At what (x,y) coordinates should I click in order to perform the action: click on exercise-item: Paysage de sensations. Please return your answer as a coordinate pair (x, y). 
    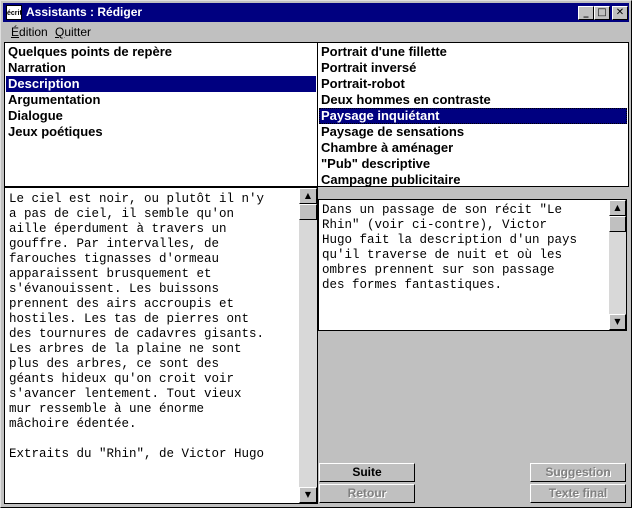
    Looking at the image, I should click on (473, 132).